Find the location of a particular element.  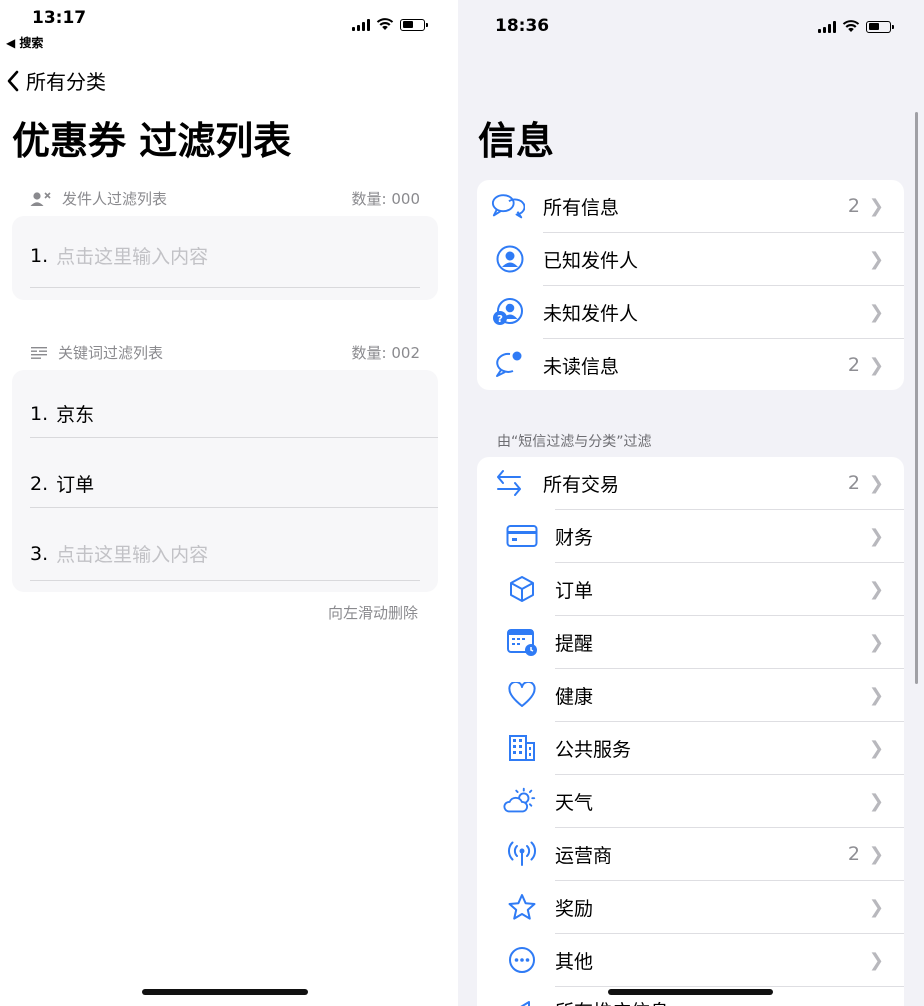

chevron-left-icon is located at coordinates (13, 80).